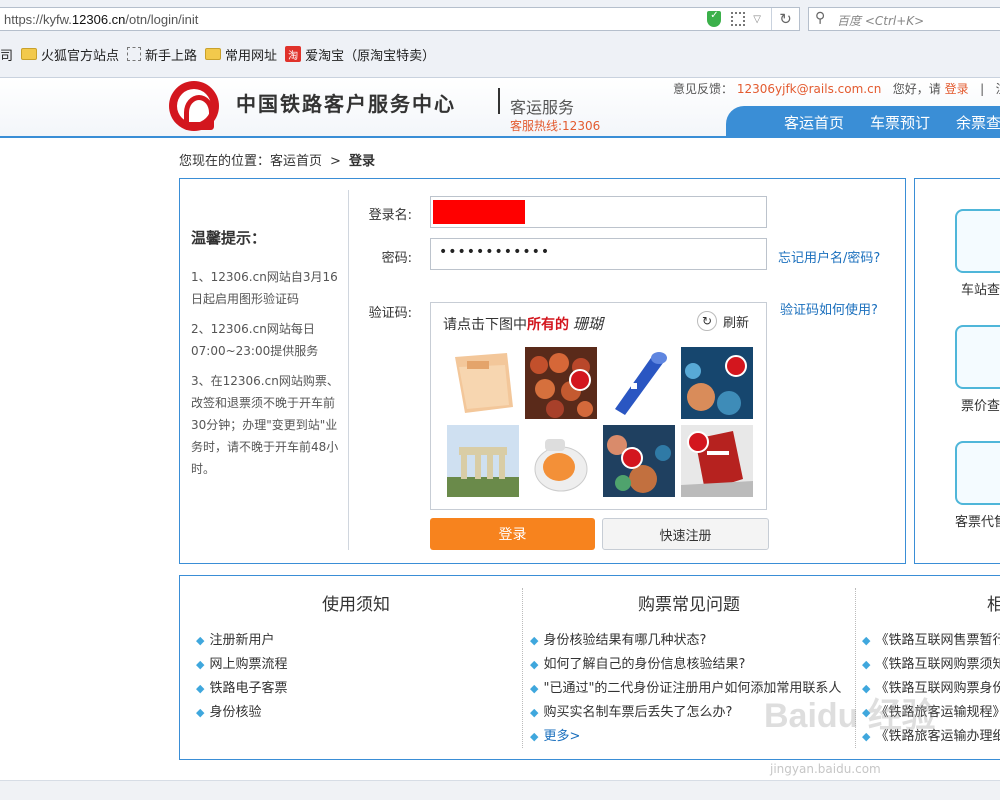  I want to click on password-label: 密码:, so click(396, 258).